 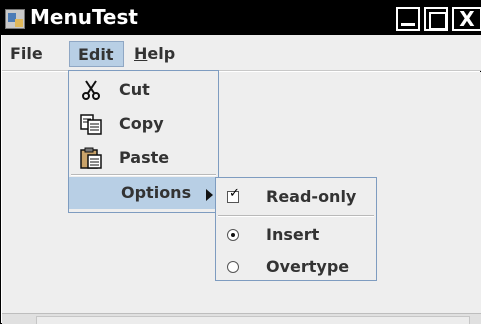 I want to click on menu-item-overtype-label: Overtype, so click(x=308, y=266).